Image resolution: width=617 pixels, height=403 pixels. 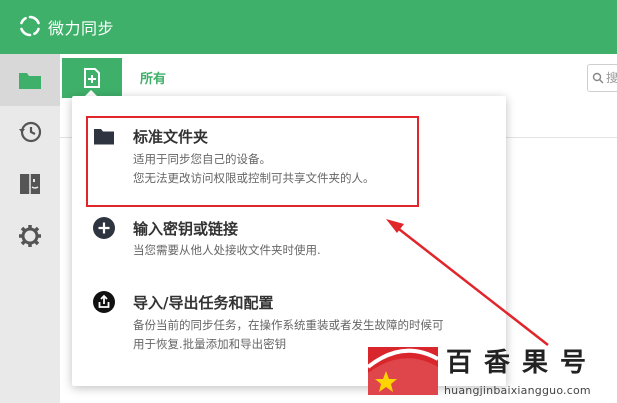 I want to click on add-file-icon, so click(x=92, y=78).